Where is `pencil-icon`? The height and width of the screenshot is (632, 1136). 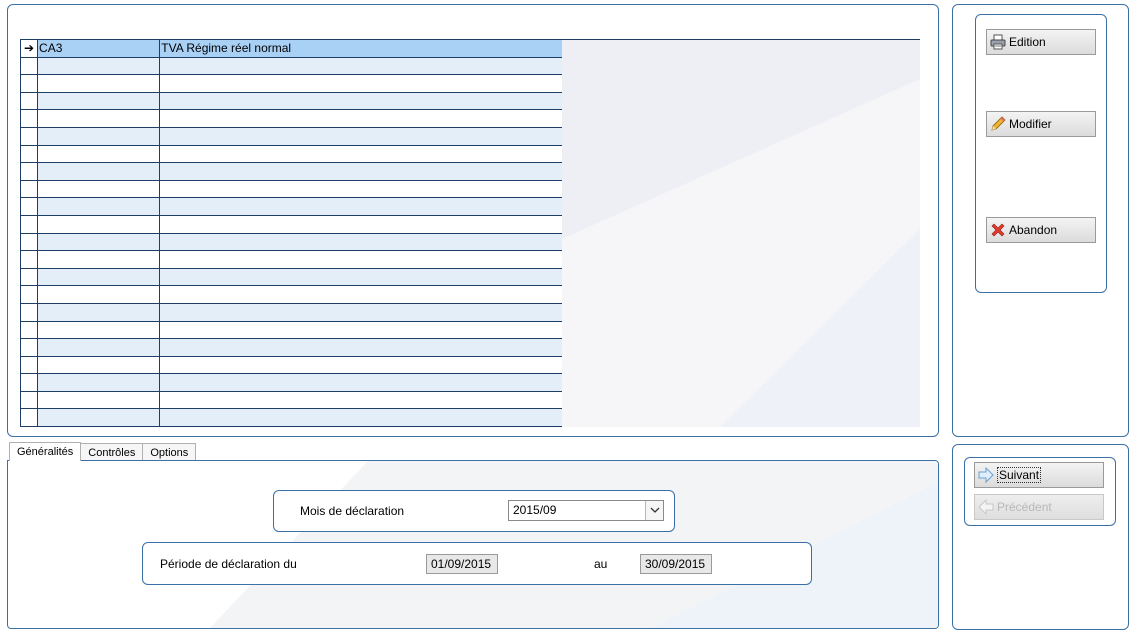
pencil-icon is located at coordinates (998, 124).